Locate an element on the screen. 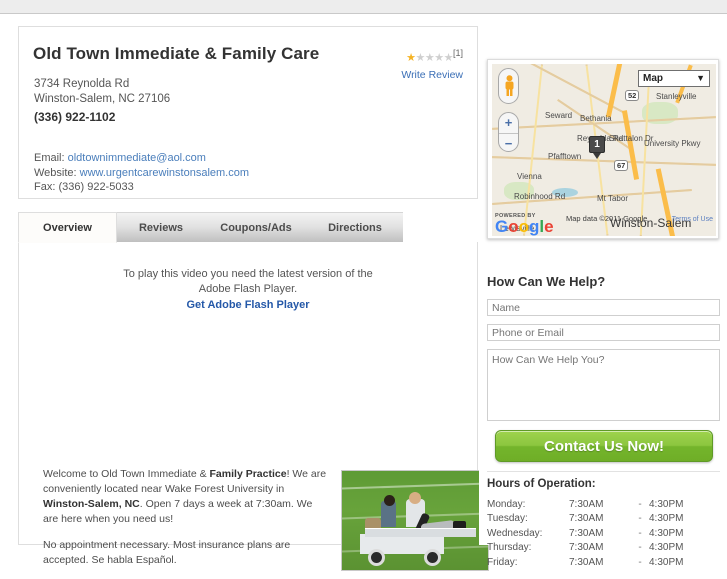  hours-day: Tuesday: is located at coordinates (507, 519).